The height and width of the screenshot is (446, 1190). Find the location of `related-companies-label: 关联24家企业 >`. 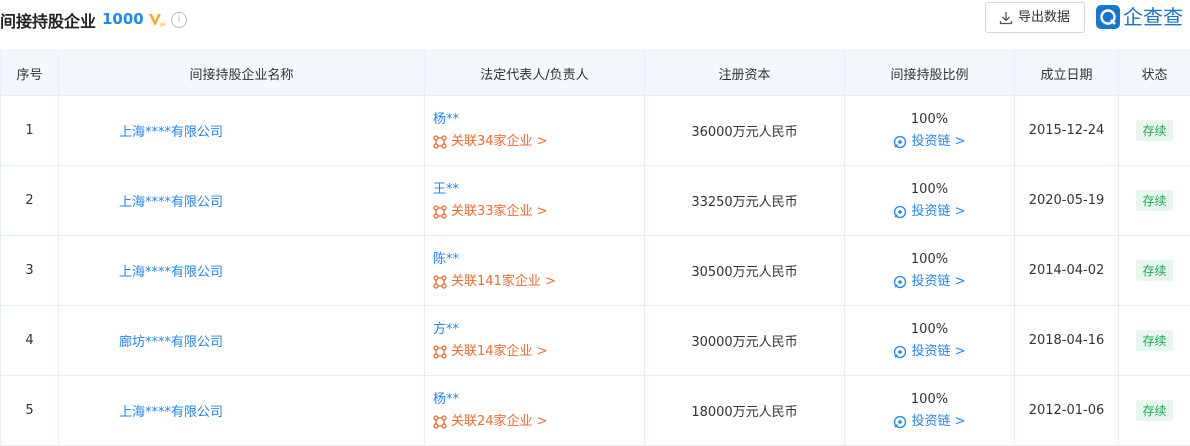

related-companies-label: 关联24家企业 > is located at coordinates (499, 422).